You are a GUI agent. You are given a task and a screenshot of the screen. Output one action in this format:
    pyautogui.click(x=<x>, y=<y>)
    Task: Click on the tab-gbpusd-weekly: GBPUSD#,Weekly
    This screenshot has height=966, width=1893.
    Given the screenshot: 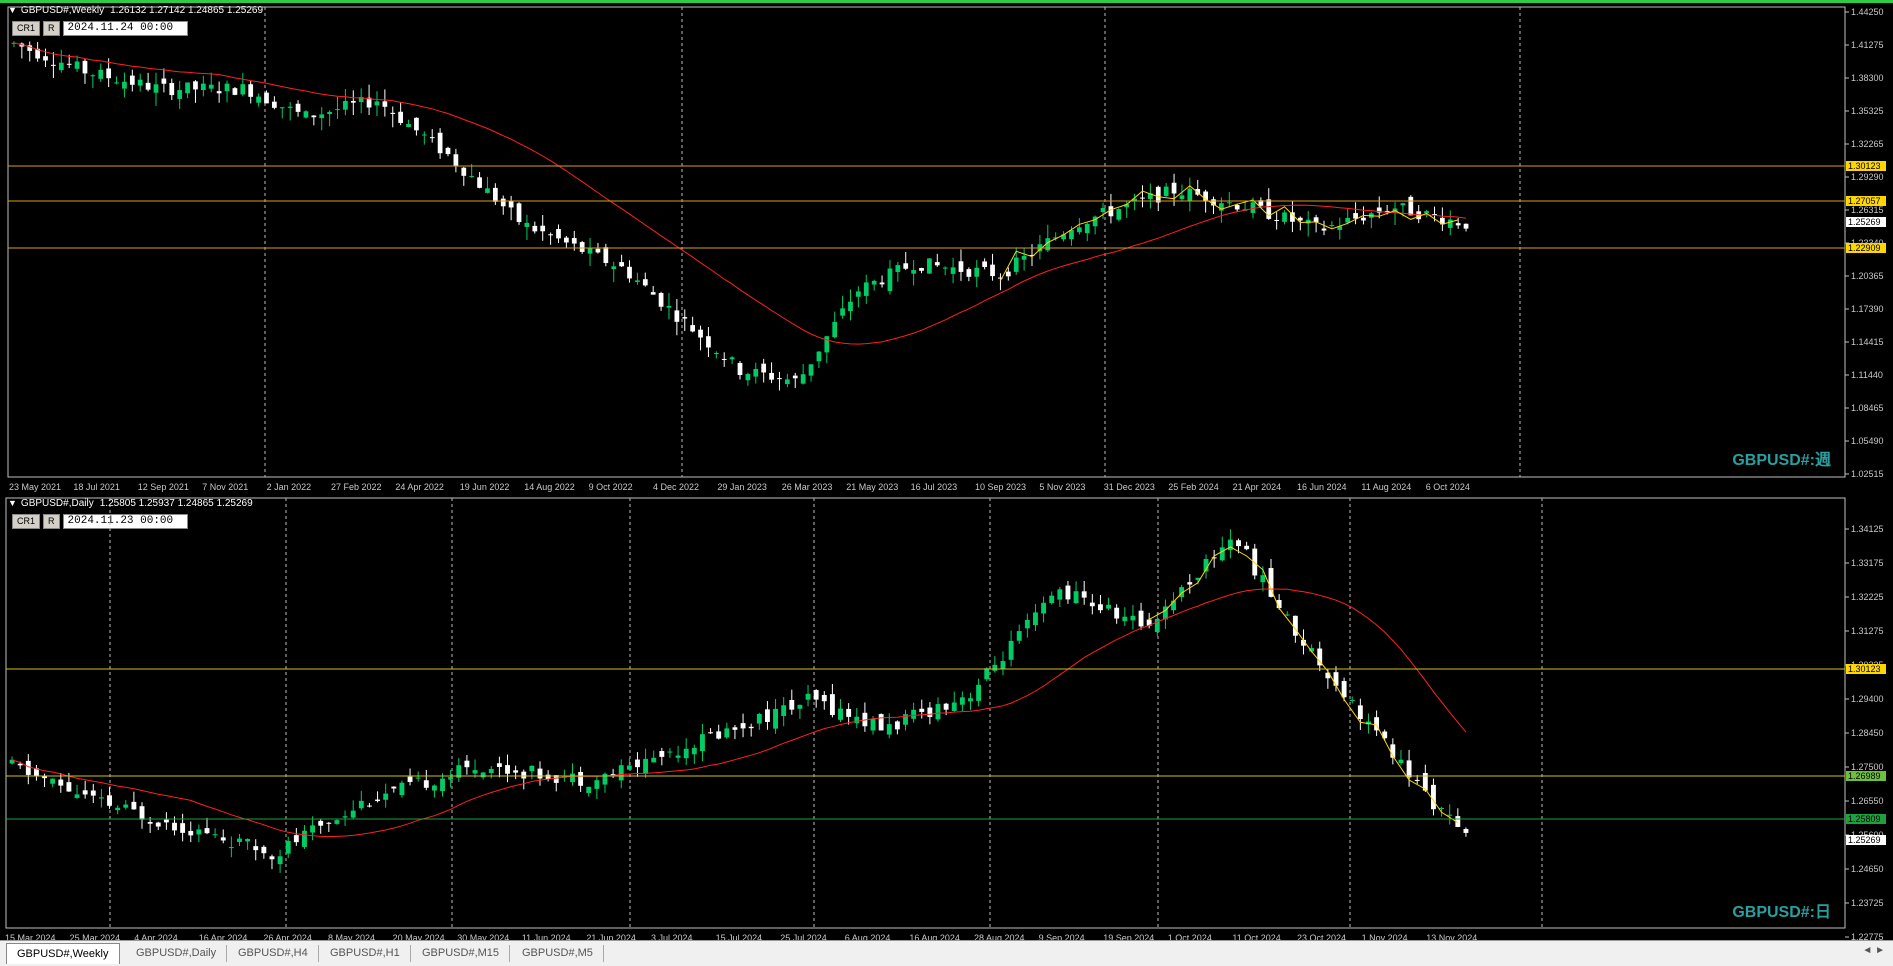 What is the action you would take?
    pyautogui.click(x=63, y=953)
    